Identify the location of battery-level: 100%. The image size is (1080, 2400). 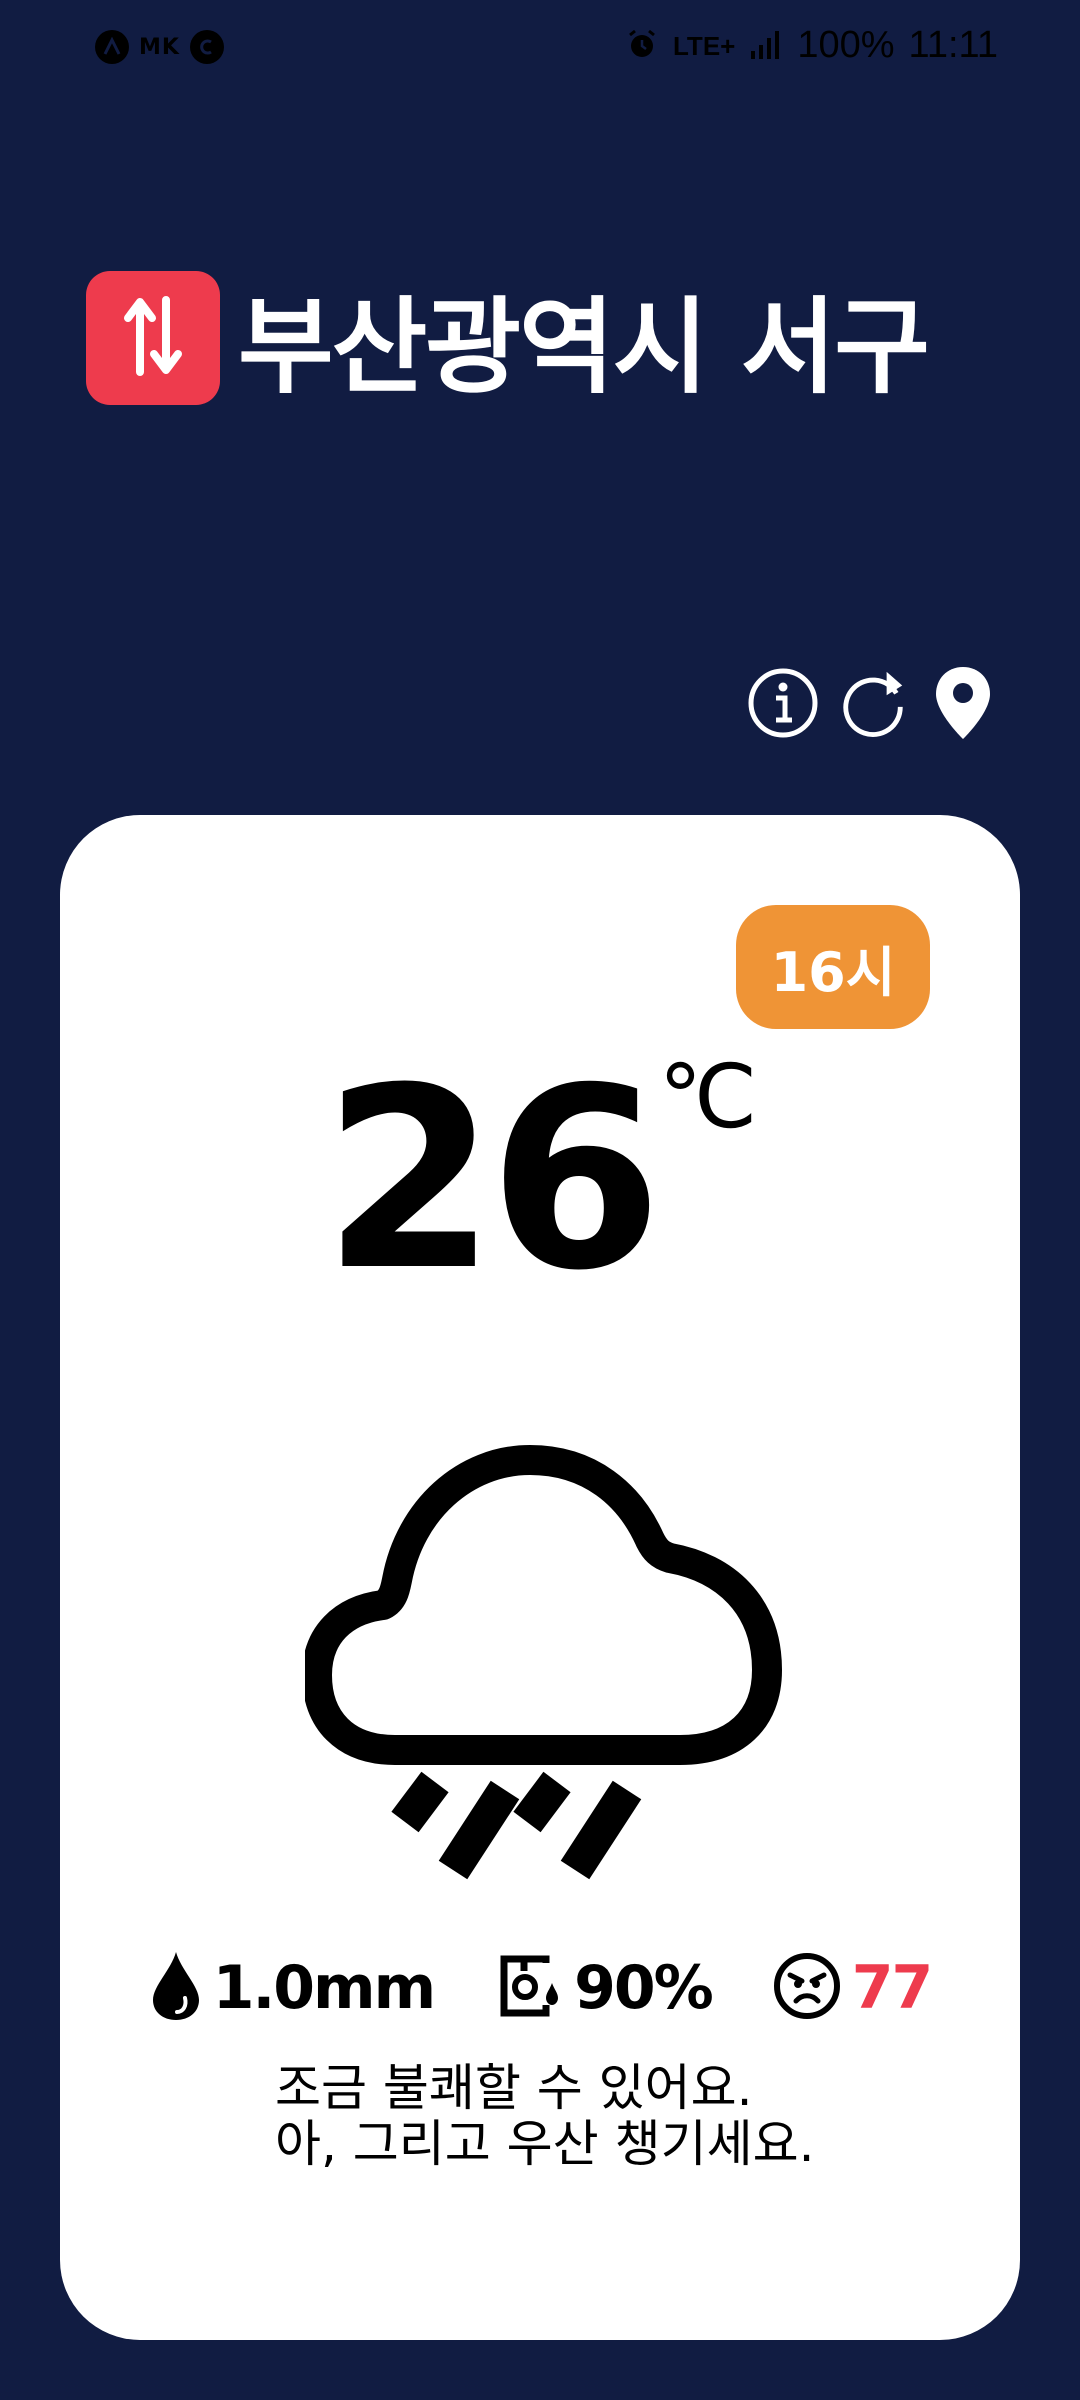
(846, 45).